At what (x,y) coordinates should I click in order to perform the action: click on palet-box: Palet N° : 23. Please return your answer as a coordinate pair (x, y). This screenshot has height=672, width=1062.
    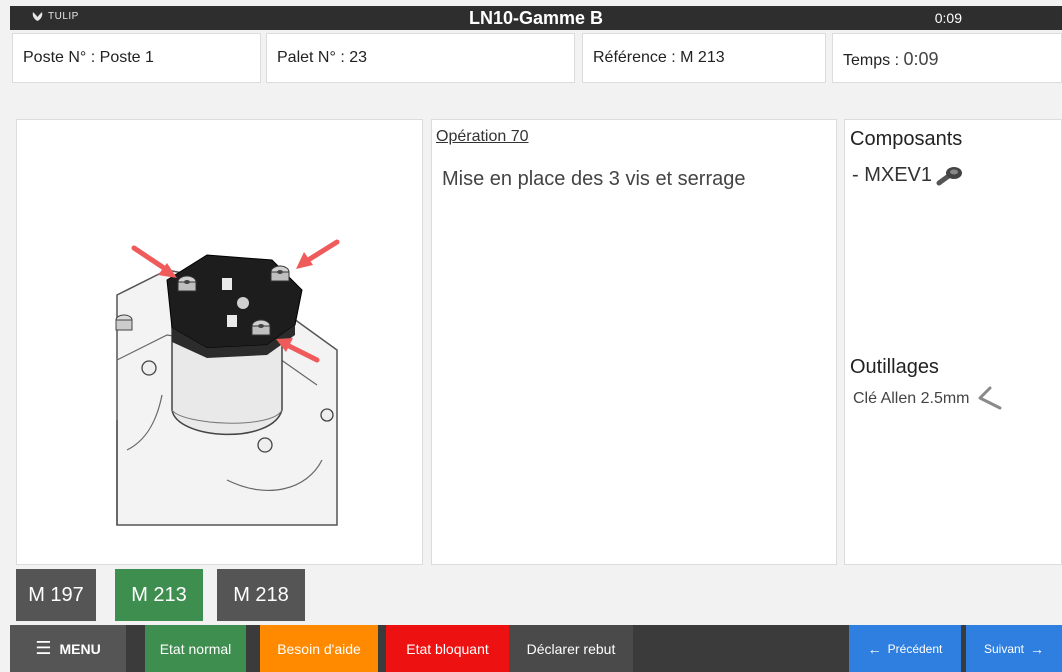
    Looking at the image, I should click on (420, 58).